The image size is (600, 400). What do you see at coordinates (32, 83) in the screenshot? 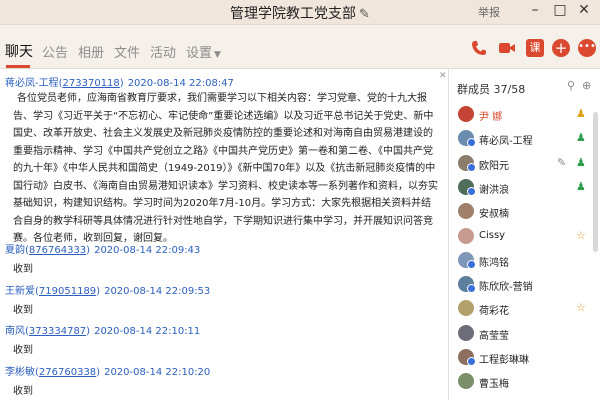
I see `sender-name-text: 蒋必凤-工程` at bounding box center [32, 83].